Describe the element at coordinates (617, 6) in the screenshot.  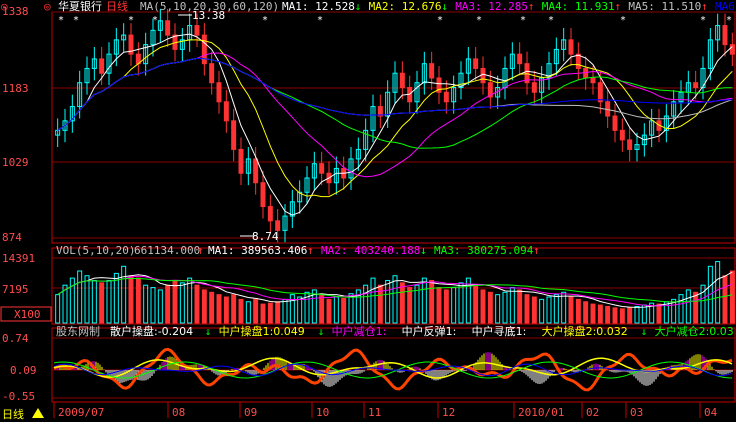
I see `ma-arrow-4: ↑` at that location.